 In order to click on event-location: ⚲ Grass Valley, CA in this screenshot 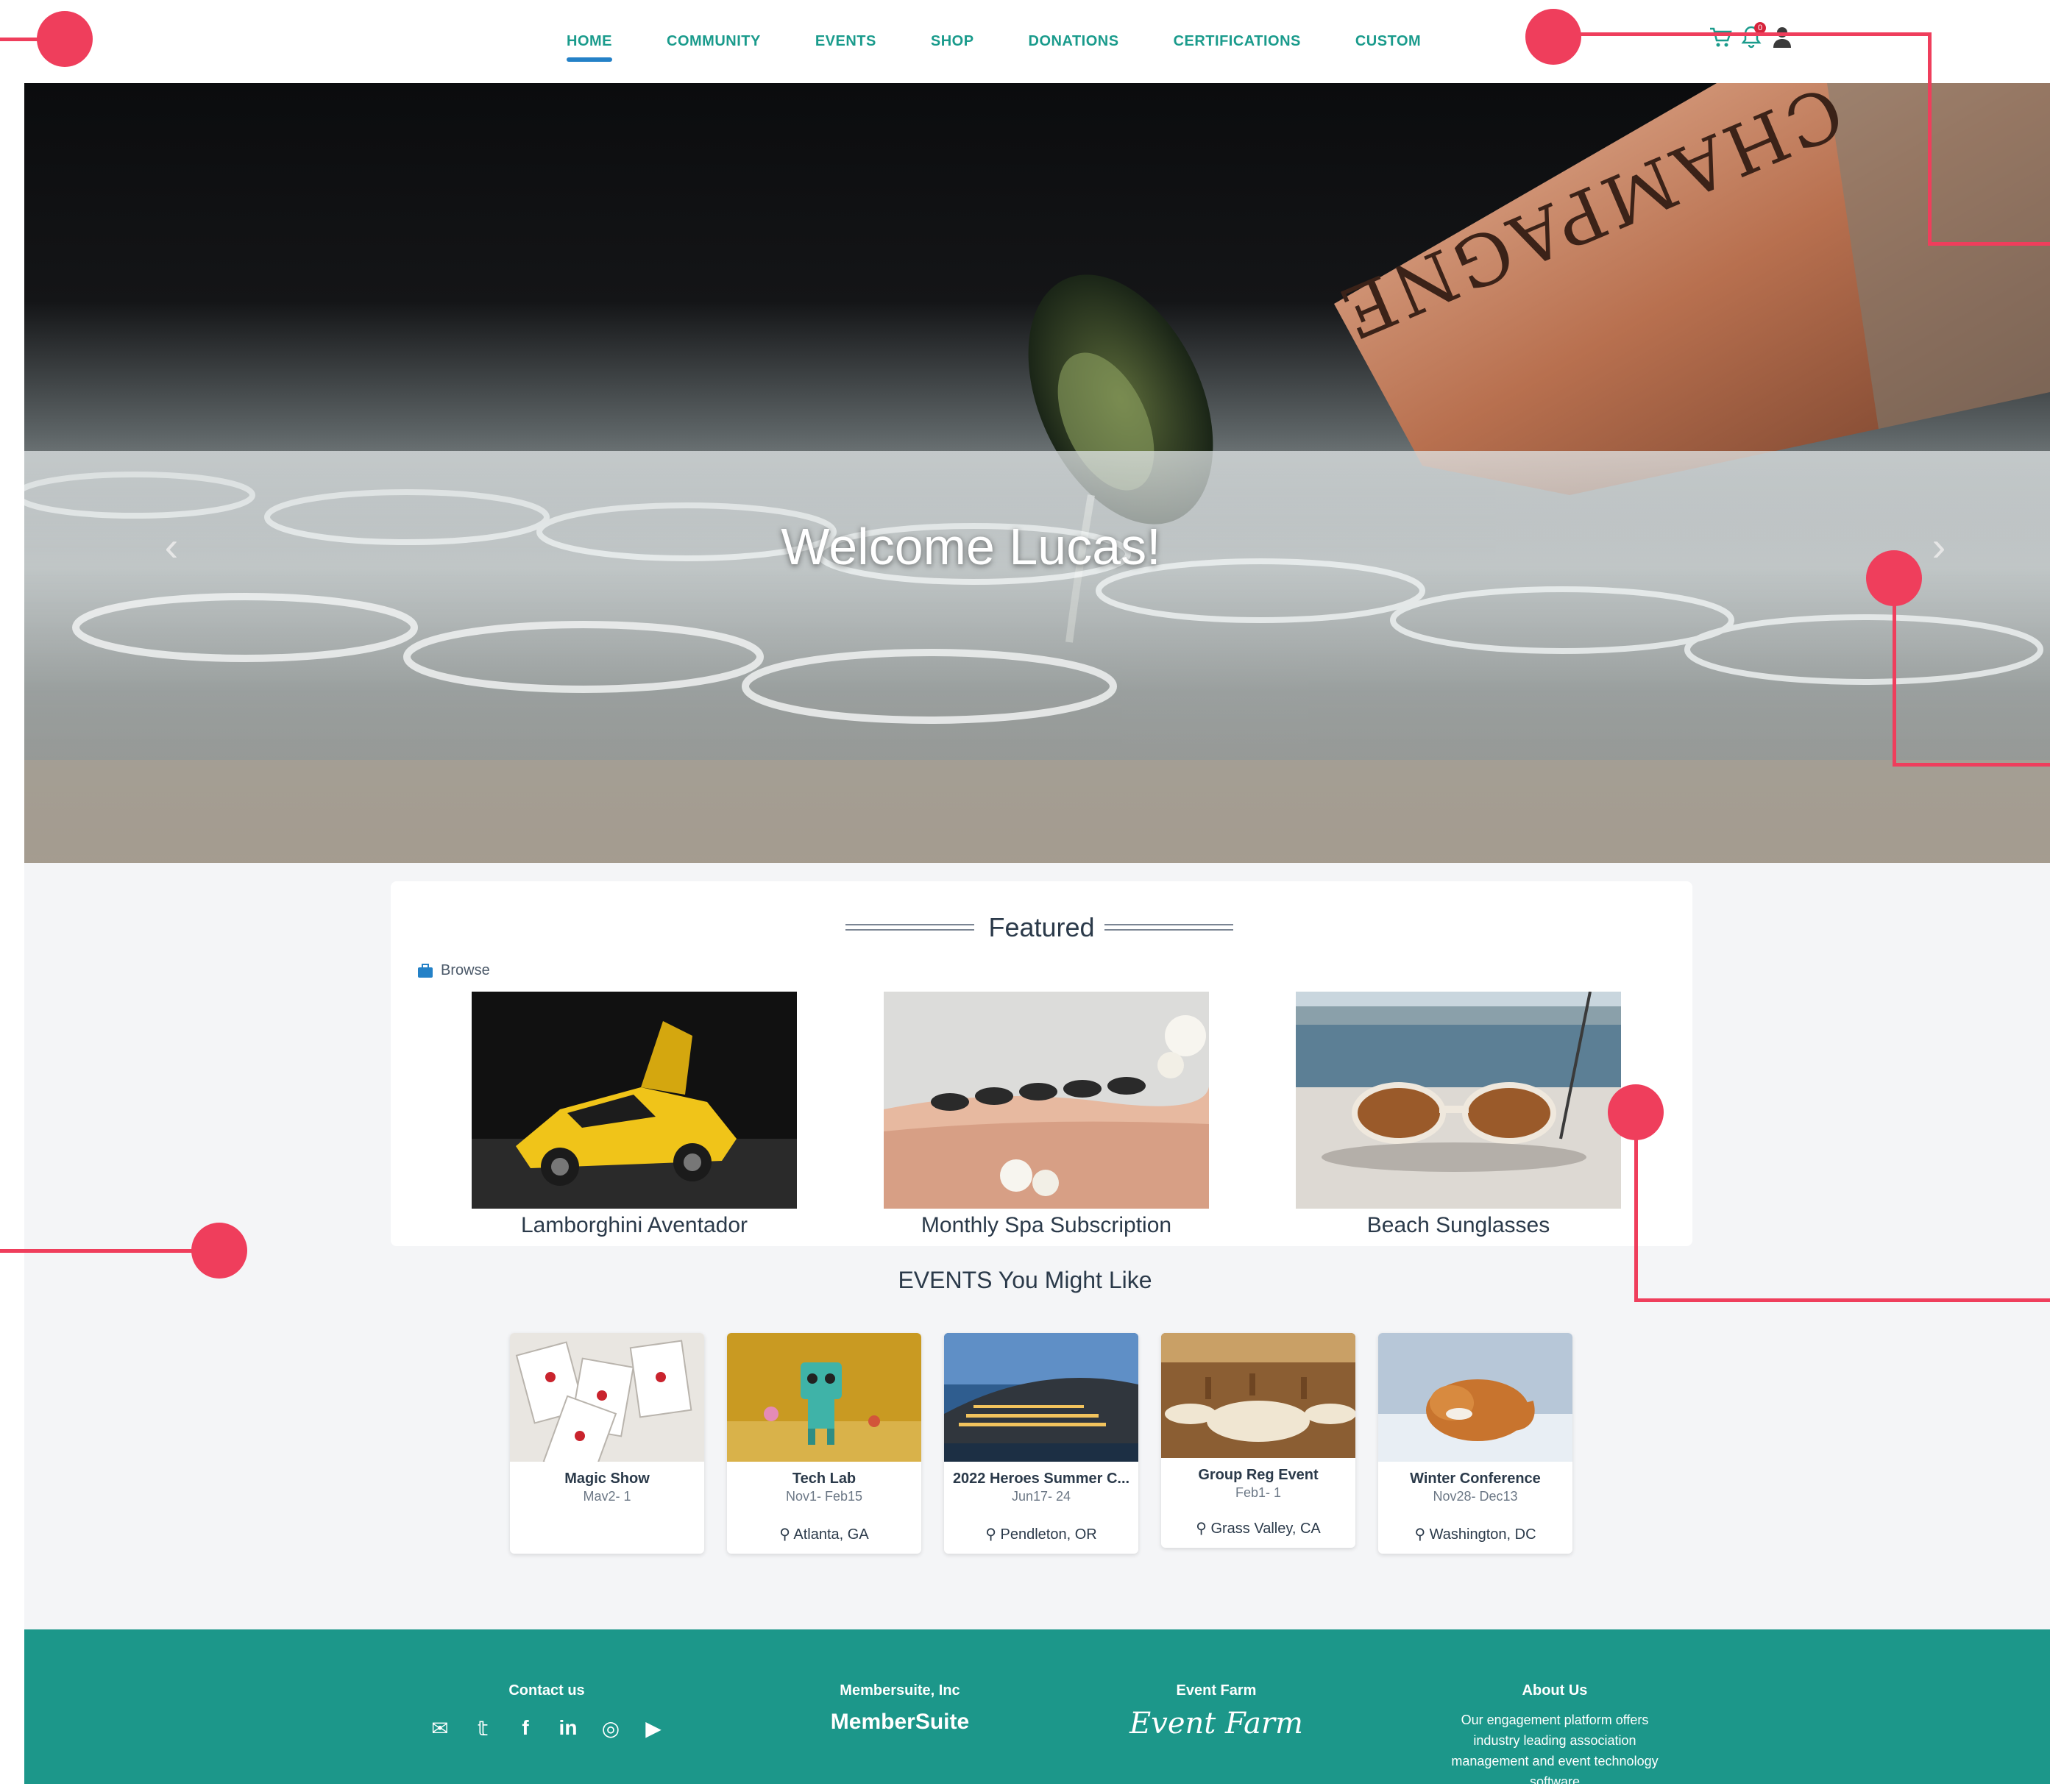, I will do `click(1258, 1528)`.